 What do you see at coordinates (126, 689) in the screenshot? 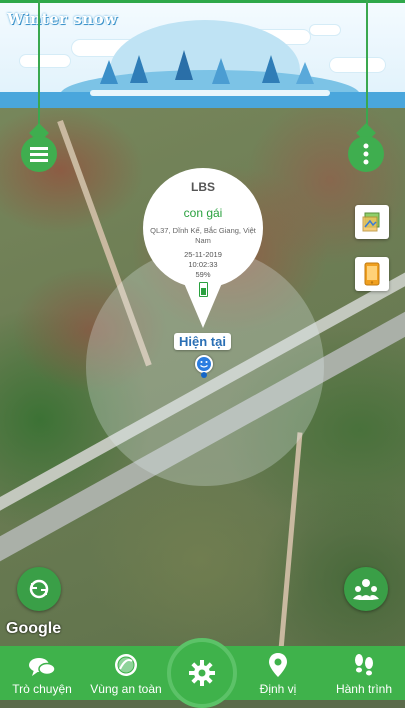
I see `nav-safe-zone-label: Vùng an toàn` at bounding box center [126, 689].